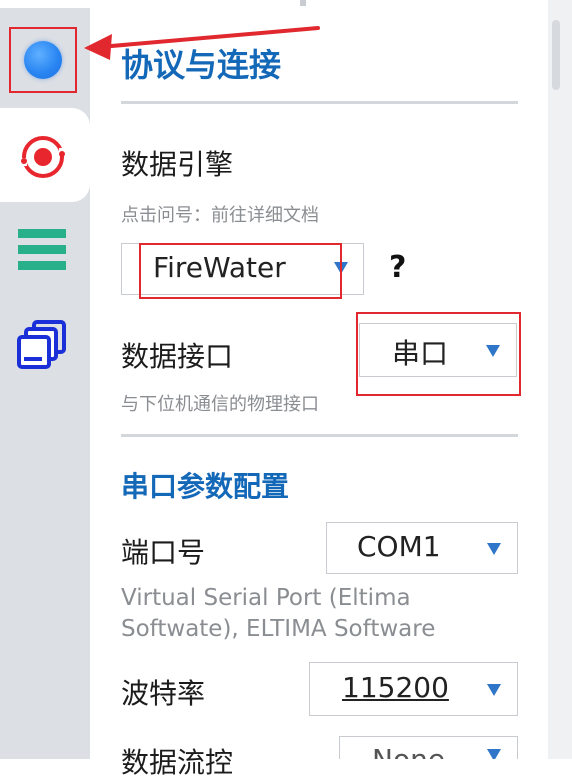  Describe the element at coordinates (408, 751) in the screenshot. I see `flow-select-value: None` at that location.